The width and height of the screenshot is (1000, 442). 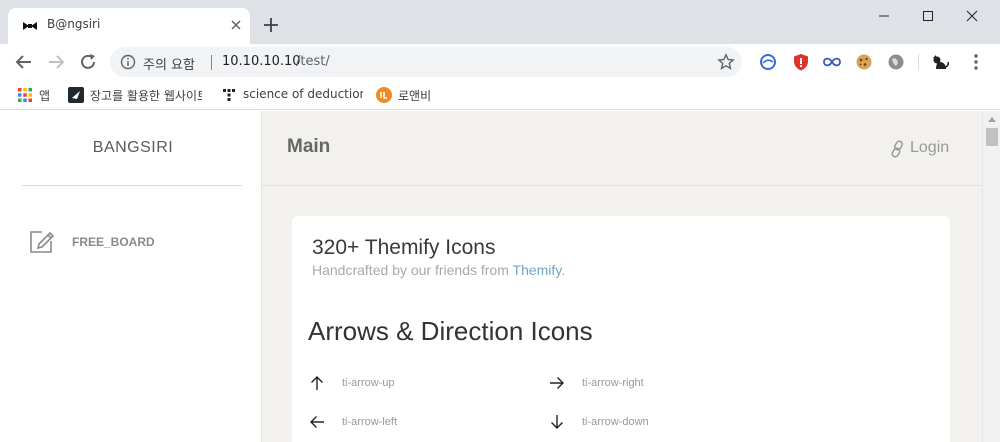 I want to click on card-subtitle: Handcrafted by our friends from Themify., so click(x=438, y=270).